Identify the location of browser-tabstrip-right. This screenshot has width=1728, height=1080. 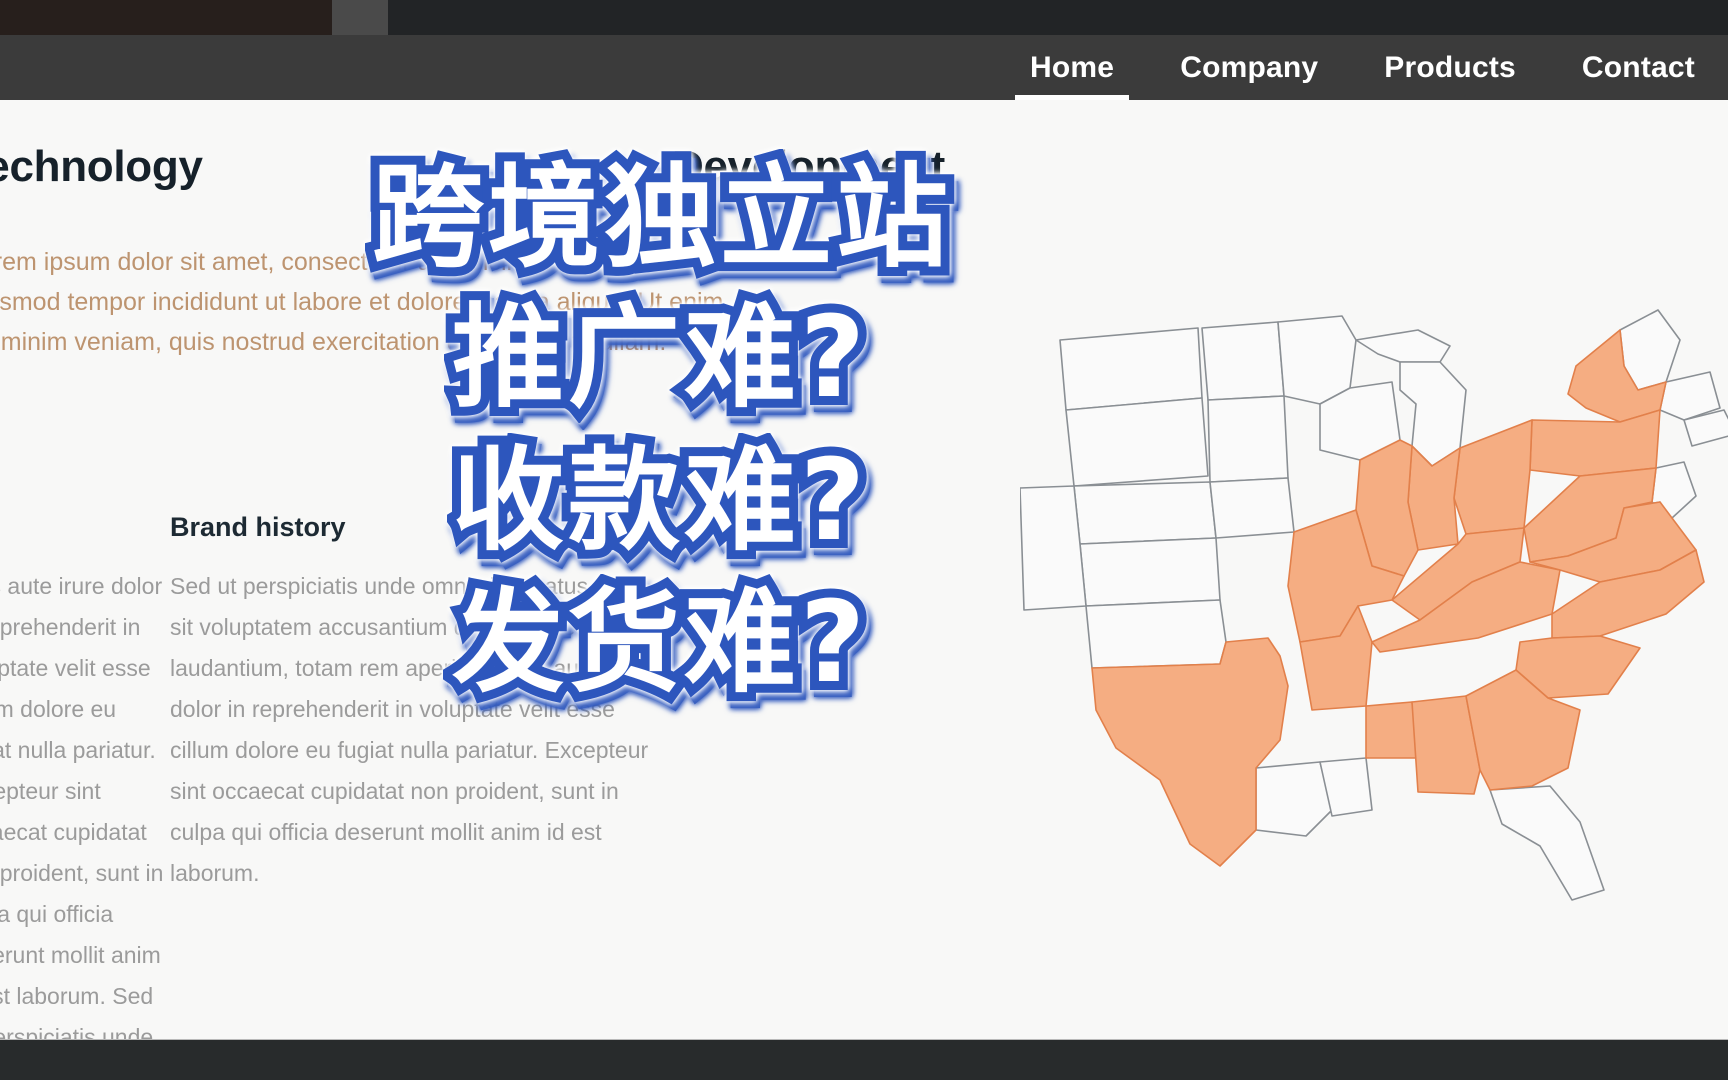
(1058, 17).